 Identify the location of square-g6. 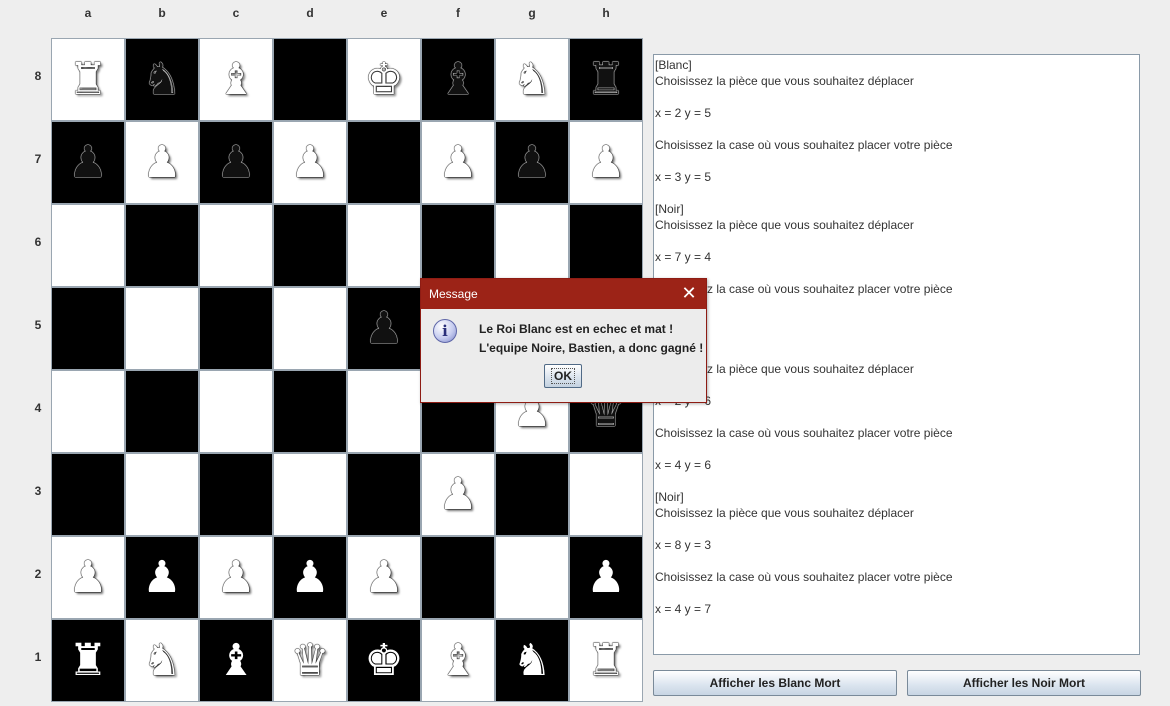
(532, 245).